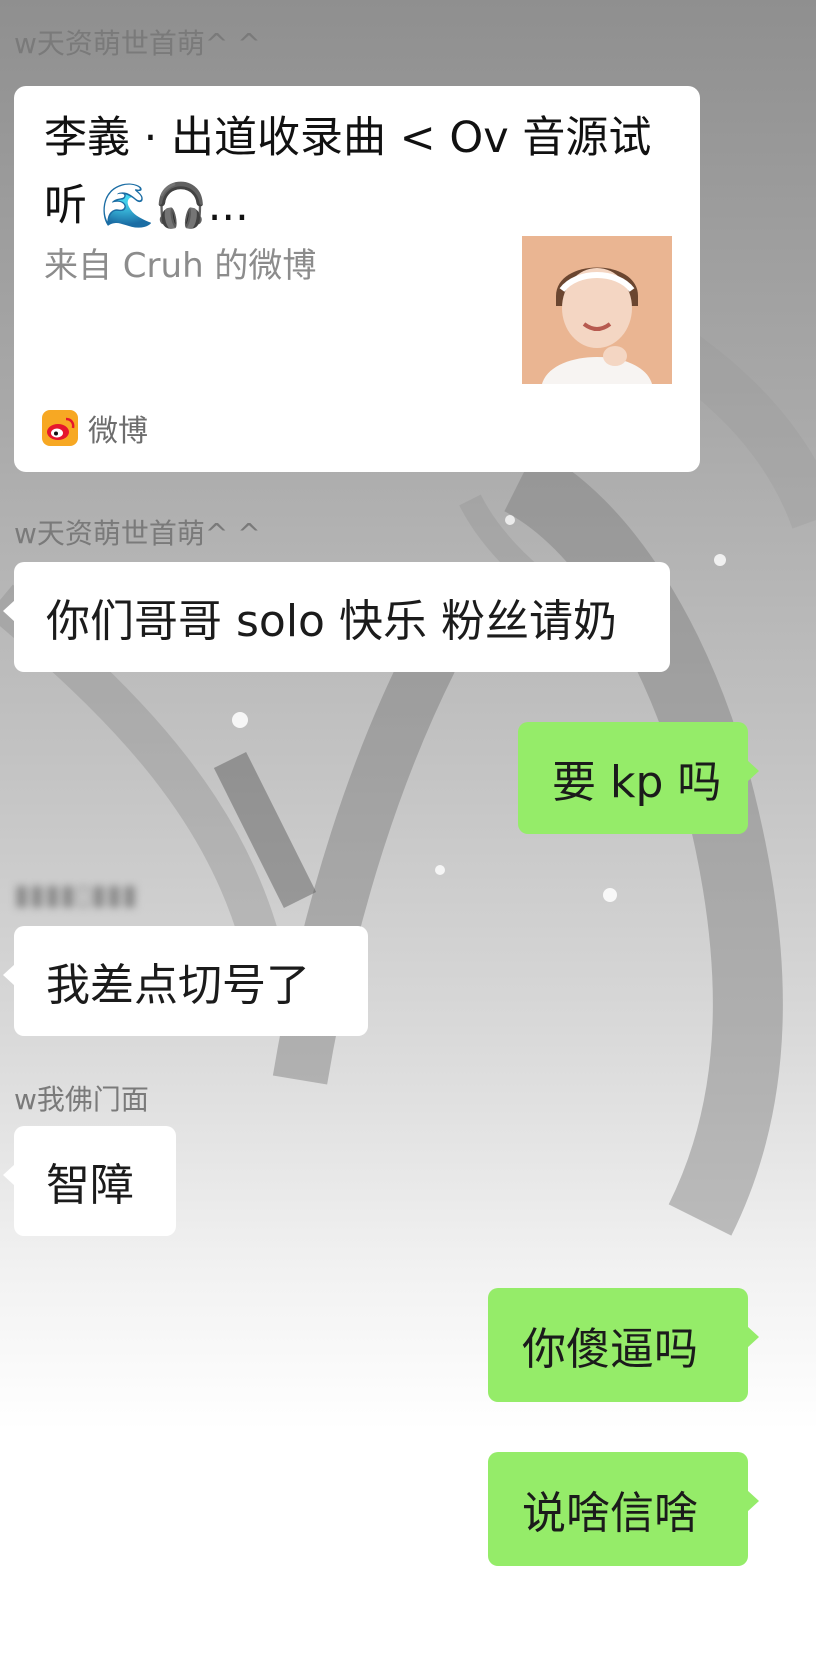  I want to click on message-text: 我差点切号了, so click(178, 985).